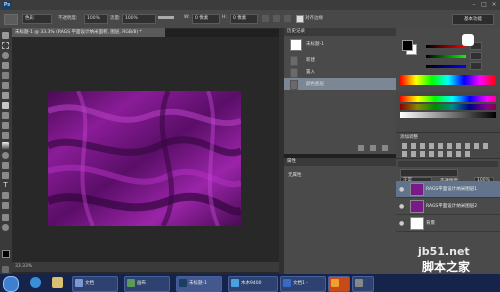 The height and width of the screenshot is (292, 500). I want to click on zoom-tool-icon, so click(5, 227).